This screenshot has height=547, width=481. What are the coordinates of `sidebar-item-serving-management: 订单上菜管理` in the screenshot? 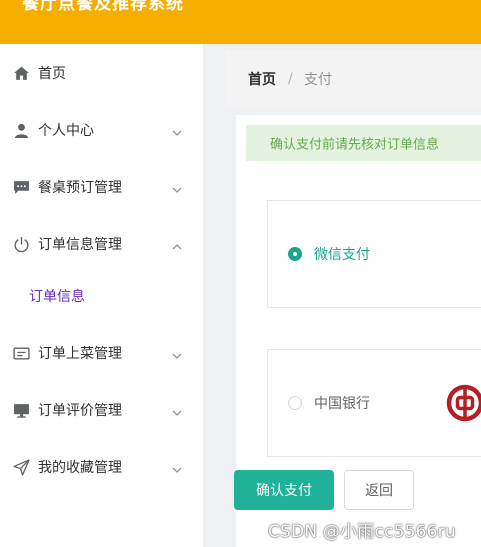 It's located at (101, 353).